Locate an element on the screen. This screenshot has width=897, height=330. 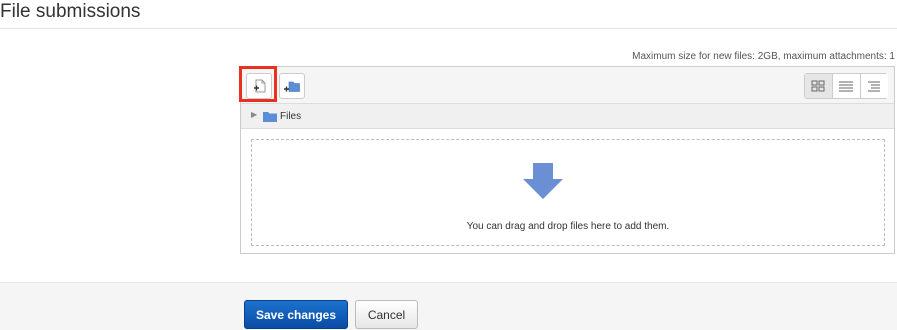
title-divider is located at coordinates (448, 28).